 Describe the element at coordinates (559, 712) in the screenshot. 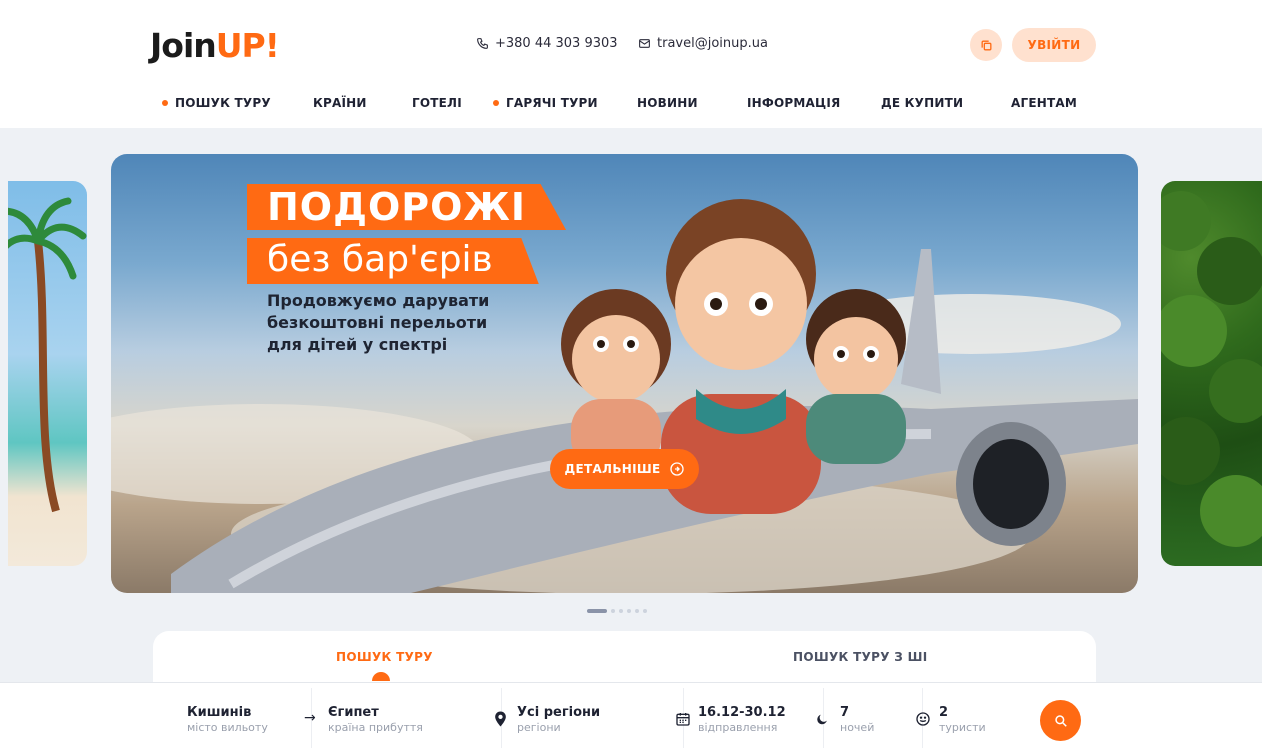

I see `region-value: Усі регіони` at that location.